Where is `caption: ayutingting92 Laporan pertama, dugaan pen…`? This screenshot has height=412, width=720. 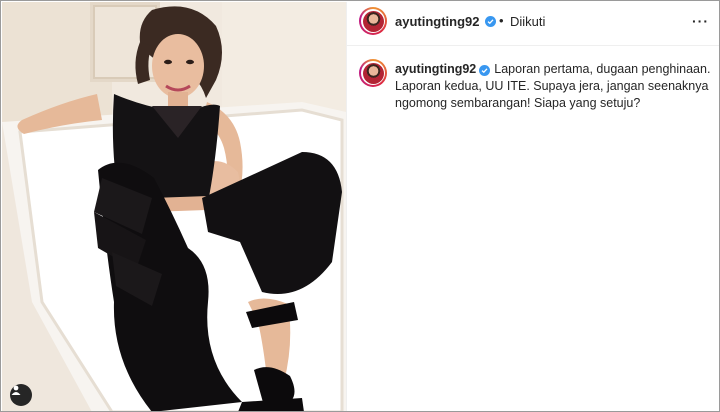 caption: ayutingting92 Laporan pertama, dugaan pen… is located at coordinates (555, 86).